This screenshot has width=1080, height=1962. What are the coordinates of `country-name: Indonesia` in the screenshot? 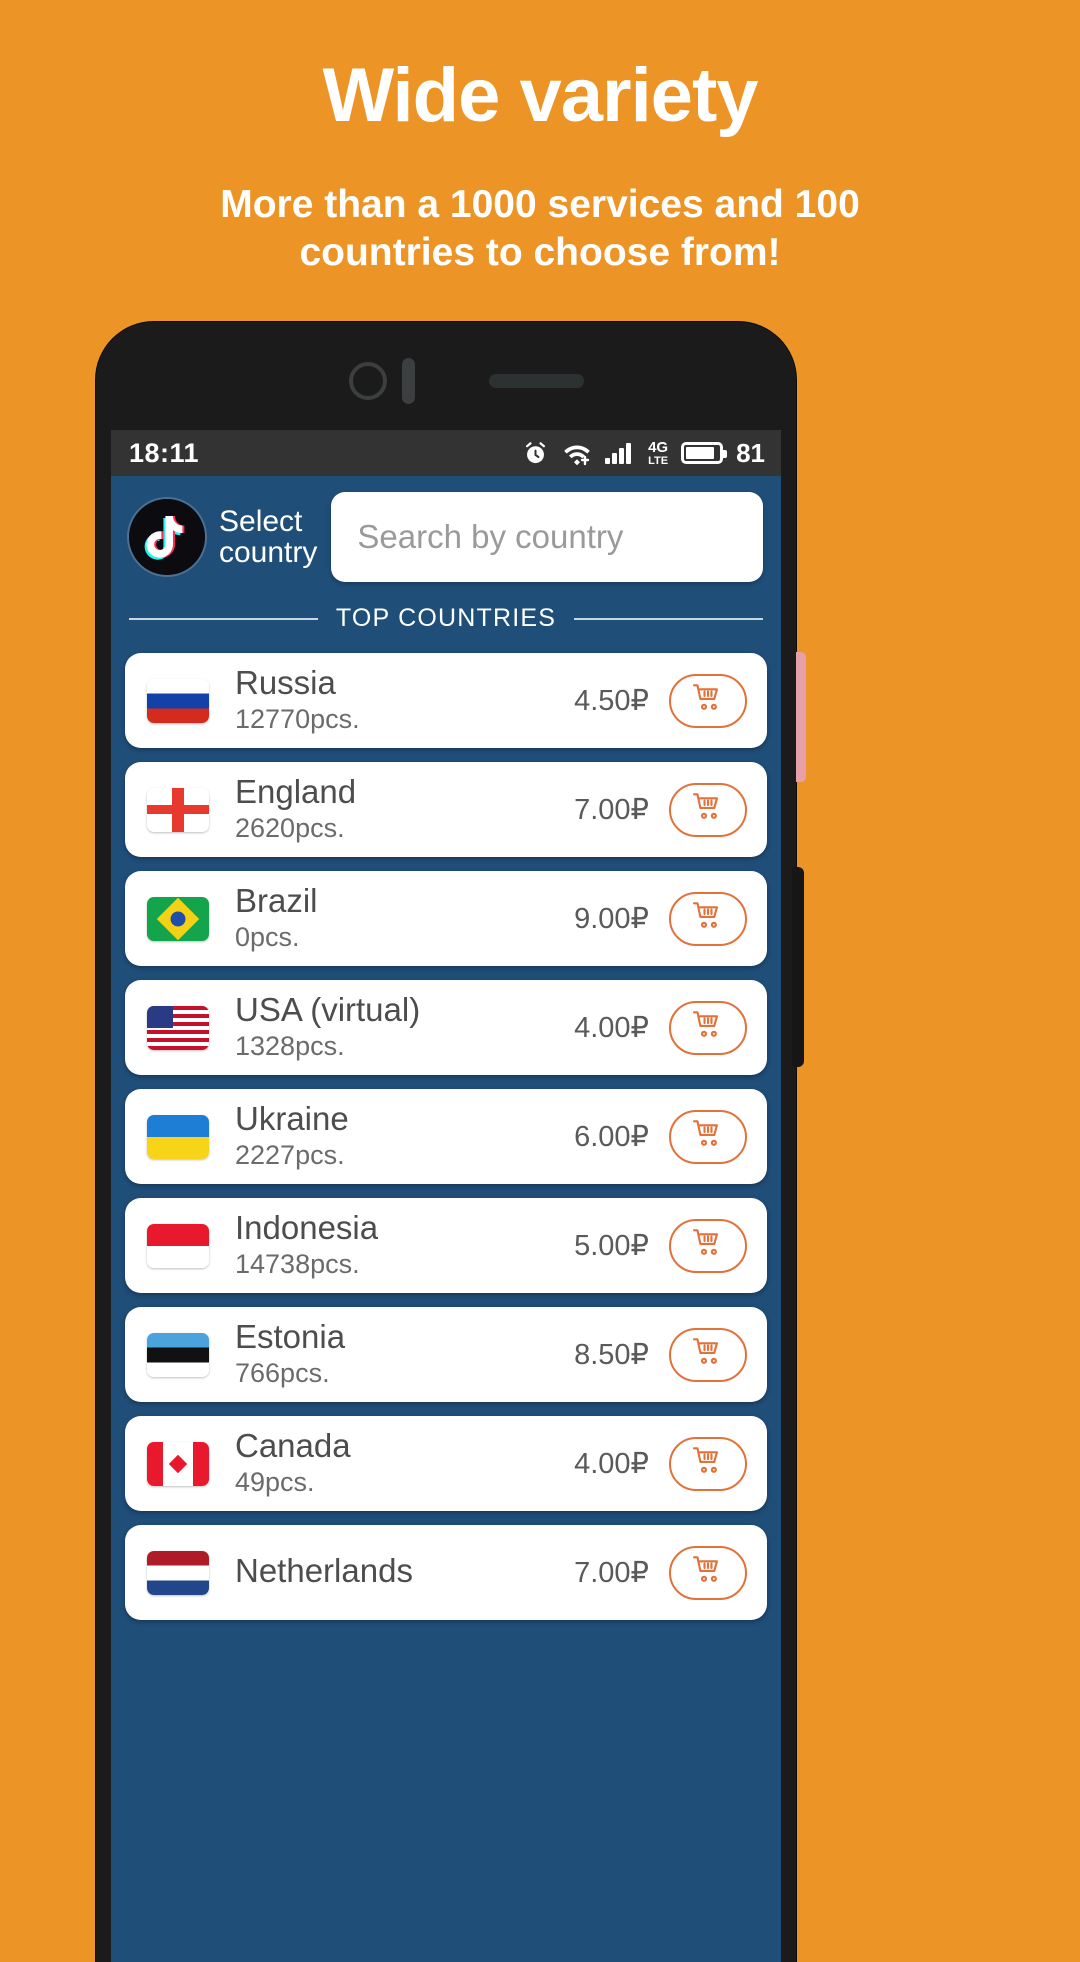 It's located at (307, 1228).